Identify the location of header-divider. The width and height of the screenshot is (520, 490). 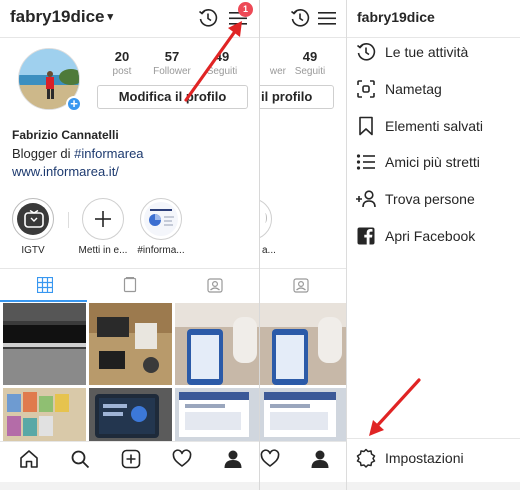
(303, 37).